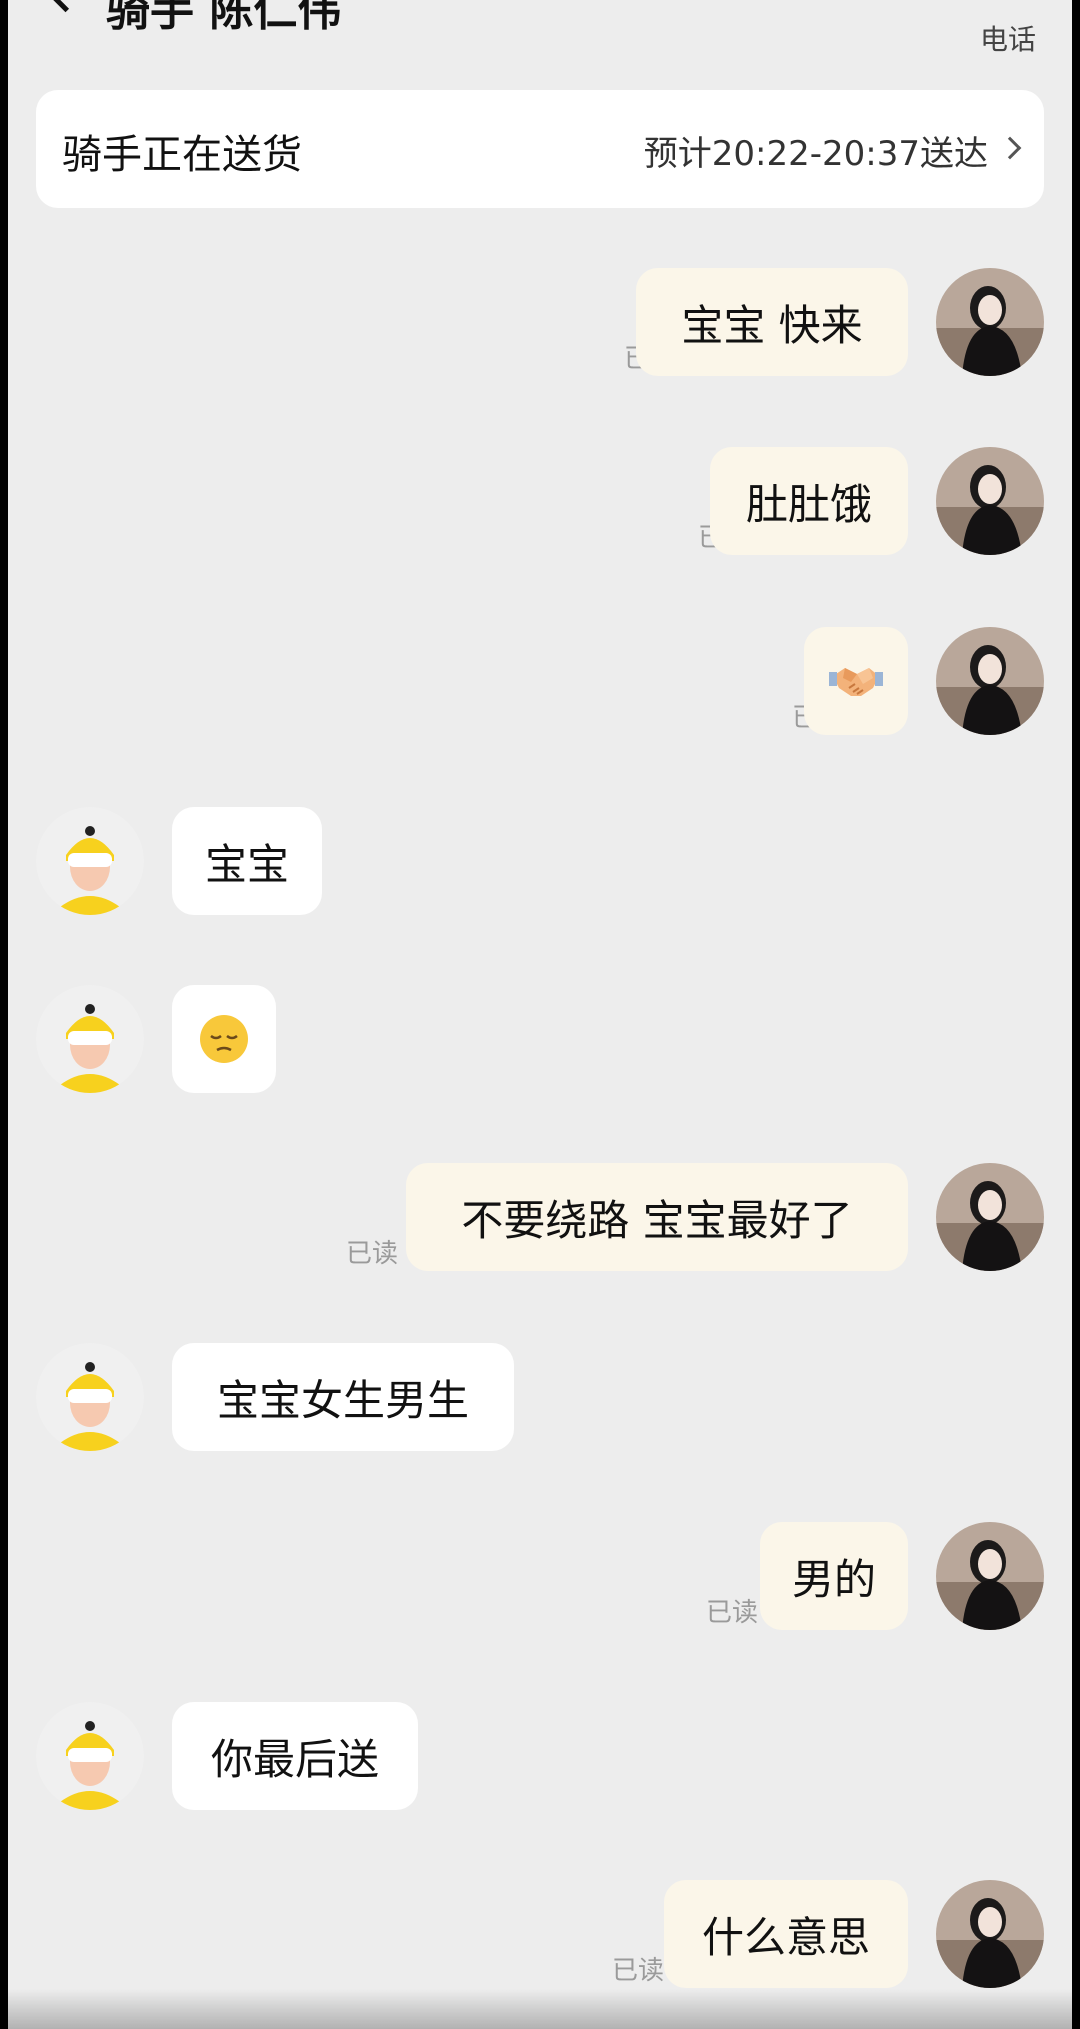 This screenshot has height=2029, width=1080. I want to click on chat-title: 骑手 陈仁伟, so click(224, 18).